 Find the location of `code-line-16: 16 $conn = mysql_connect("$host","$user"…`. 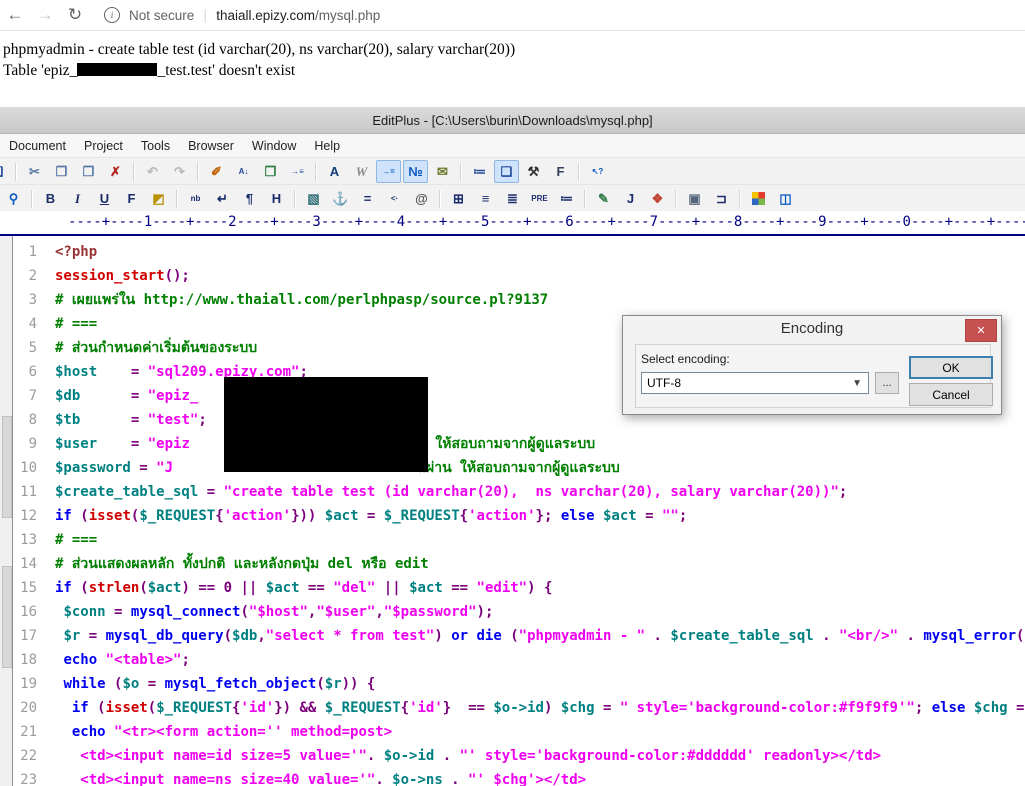

code-line-16: 16 $conn = mysql_connect("$host","$user"… is located at coordinates (512, 612).